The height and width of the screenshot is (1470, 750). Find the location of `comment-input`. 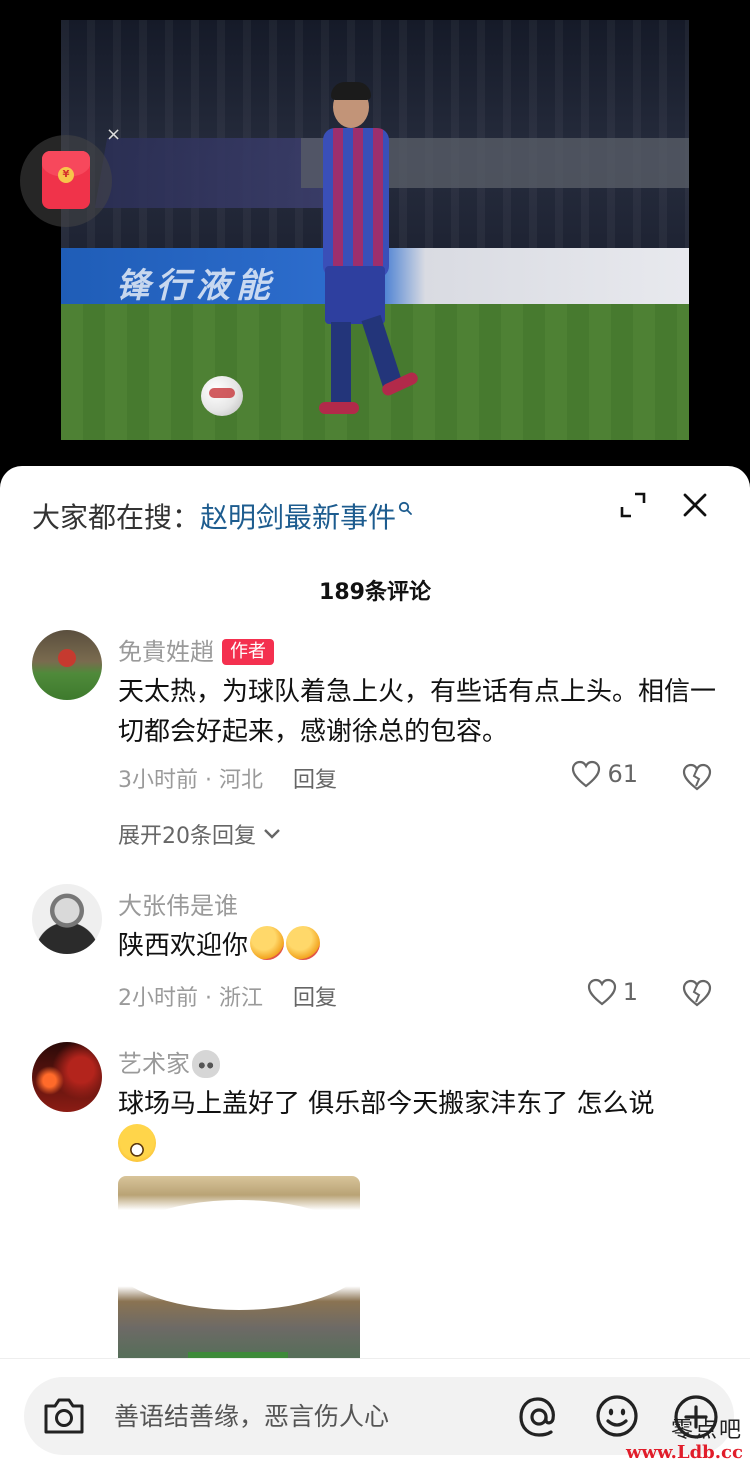

comment-input is located at coordinates (304, 1416).